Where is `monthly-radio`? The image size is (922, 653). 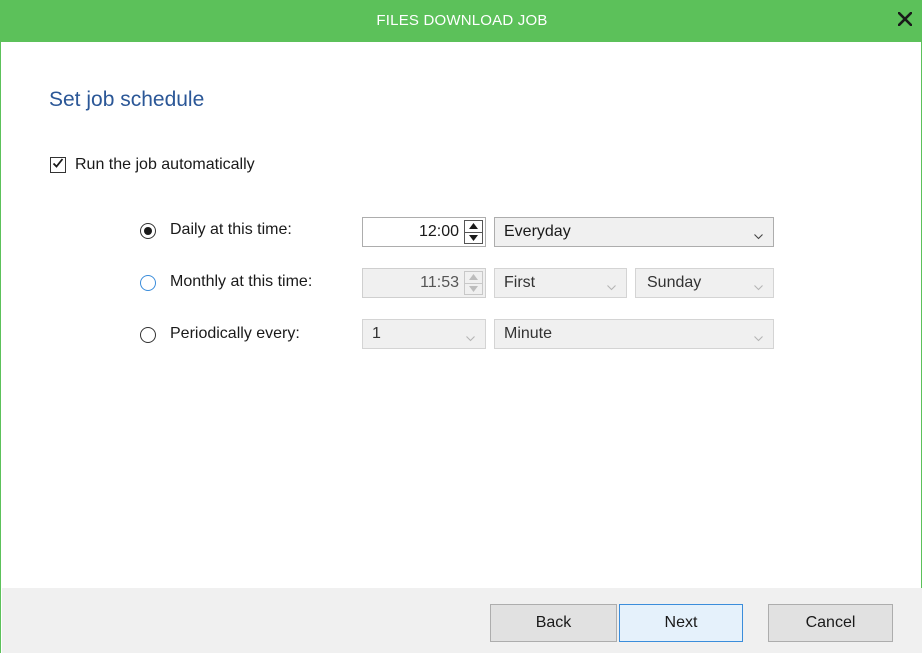 monthly-radio is located at coordinates (148, 283).